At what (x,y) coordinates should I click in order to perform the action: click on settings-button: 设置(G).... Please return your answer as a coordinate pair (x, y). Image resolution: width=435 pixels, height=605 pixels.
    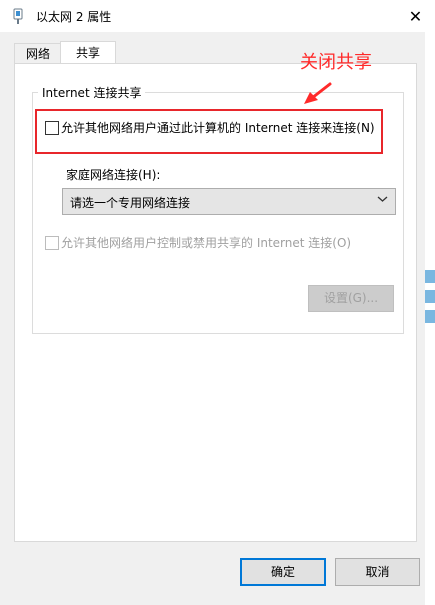
    Looking at the image, I should click on (351, 298).